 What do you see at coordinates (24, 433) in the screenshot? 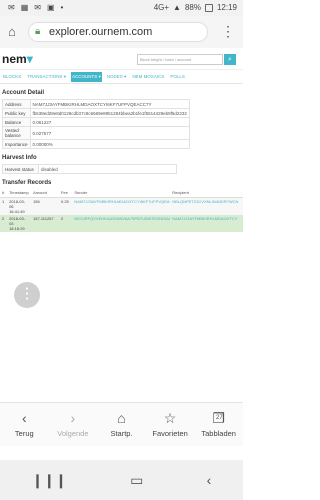
I see `back-label: Terug` at bounding box center [24, 433].